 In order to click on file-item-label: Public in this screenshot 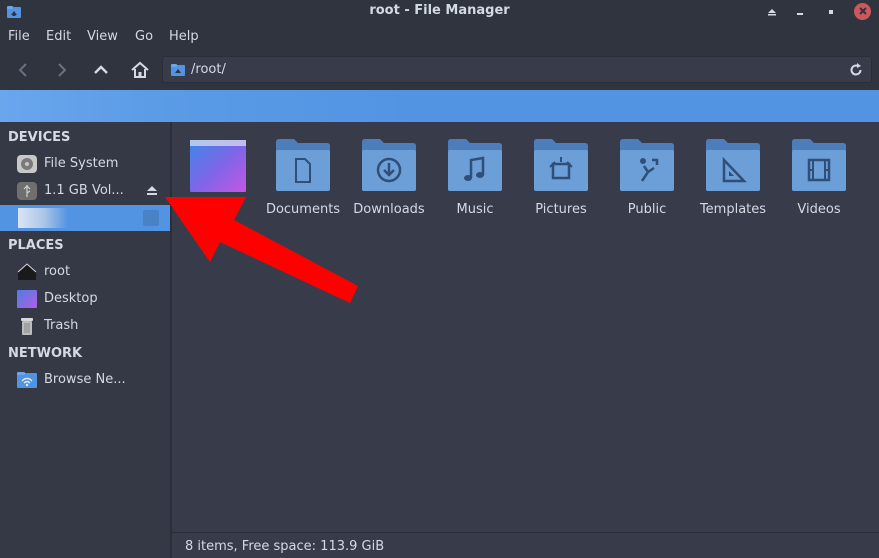, I will do `click(647, 209)`.